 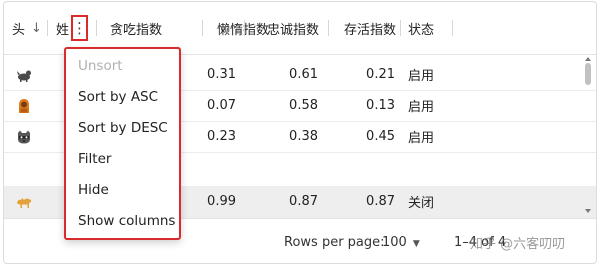 What do you see at coordinates (24, 136) in the screenshot?
I see `animal-3-icon` at bounding box center [24, 136].